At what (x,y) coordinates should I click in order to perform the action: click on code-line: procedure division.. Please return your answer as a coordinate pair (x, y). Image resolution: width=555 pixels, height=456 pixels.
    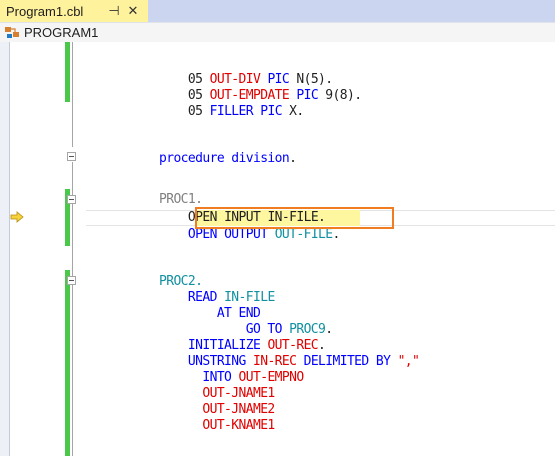
    Looking at the image, I should click on (228, 159).